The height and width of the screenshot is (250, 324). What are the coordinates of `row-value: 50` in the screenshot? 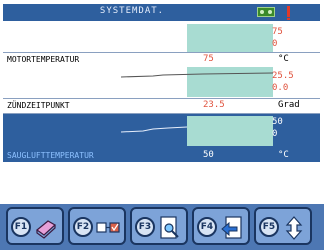 It's located at (208, 155).